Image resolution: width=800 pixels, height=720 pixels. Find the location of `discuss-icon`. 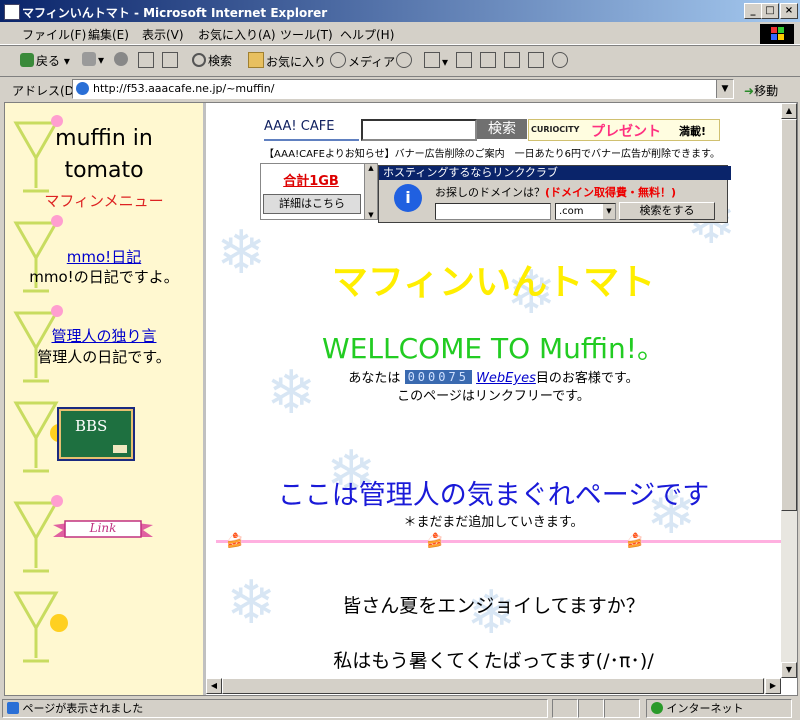

discuss-icon is located at coordinates (512, 60).